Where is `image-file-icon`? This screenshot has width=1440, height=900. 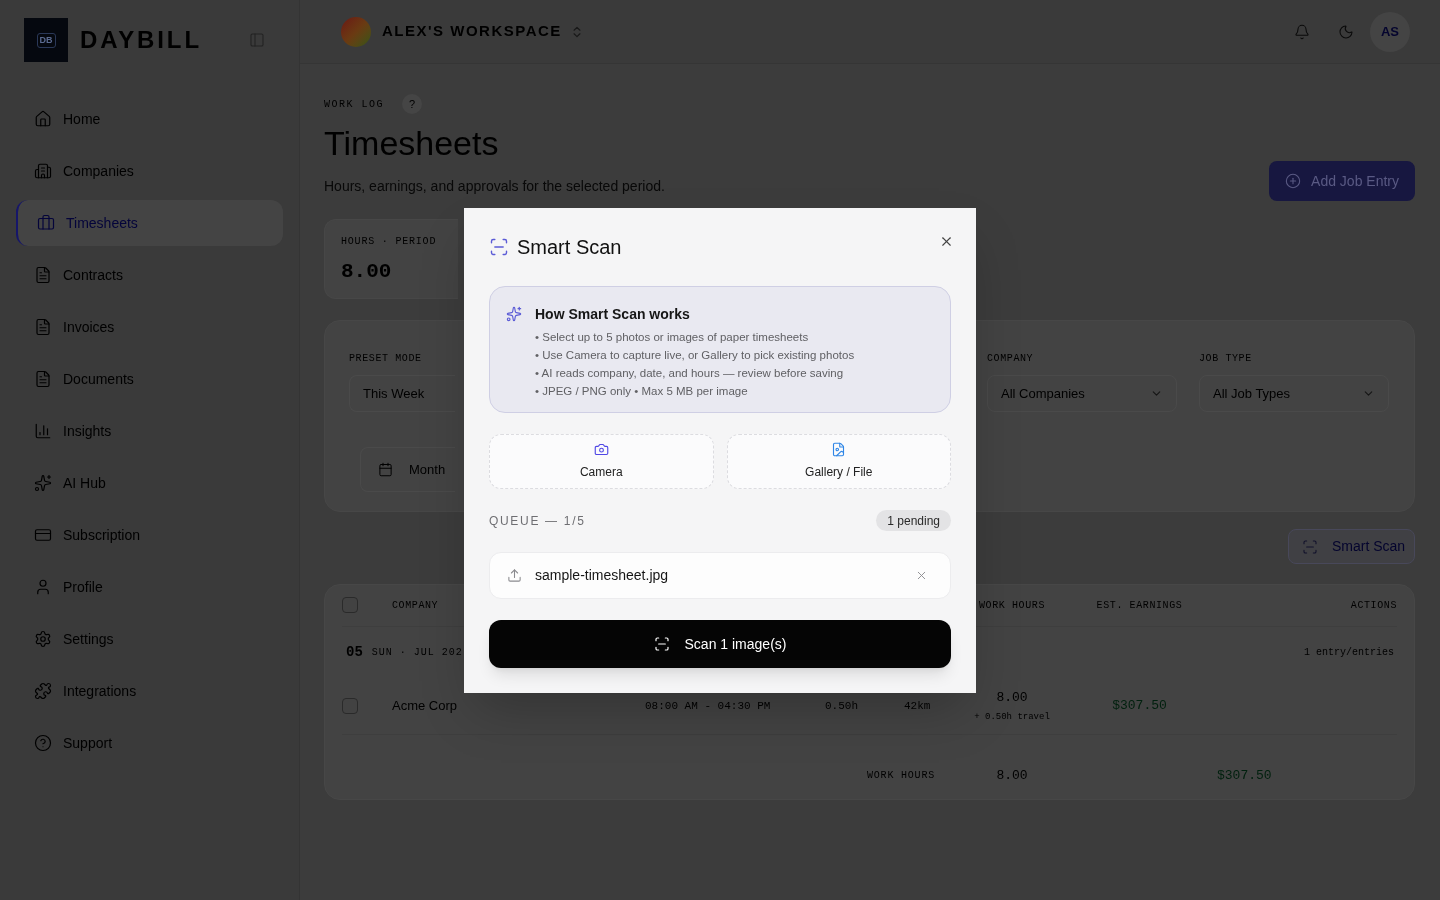 image-file-icon is located at coordinates (839, 449).